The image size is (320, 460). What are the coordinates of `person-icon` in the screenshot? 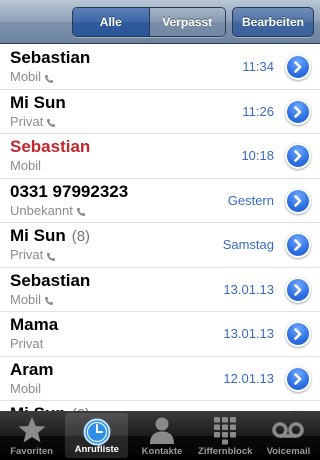 It's located at (162, 430).